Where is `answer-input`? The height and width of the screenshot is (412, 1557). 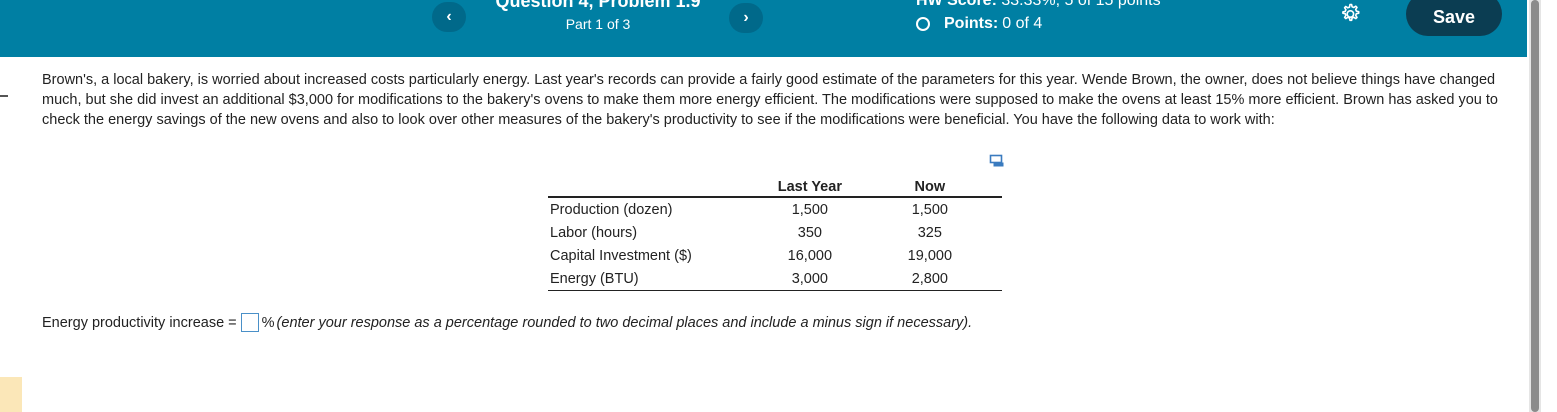
answer-input is located at coordinates (249, 322).